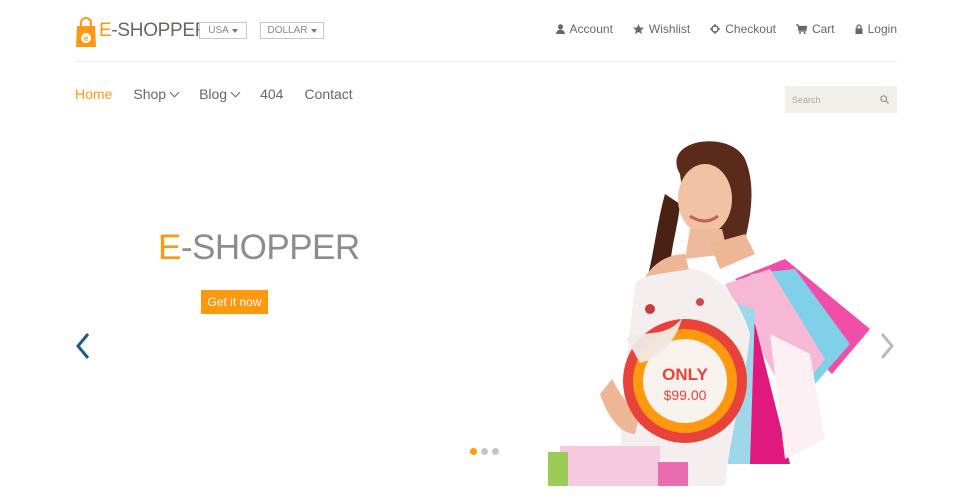 Image resolution: width=970 pixels, height=496 pixels. I want to click on cart-link: Cart, so click(815, 29).